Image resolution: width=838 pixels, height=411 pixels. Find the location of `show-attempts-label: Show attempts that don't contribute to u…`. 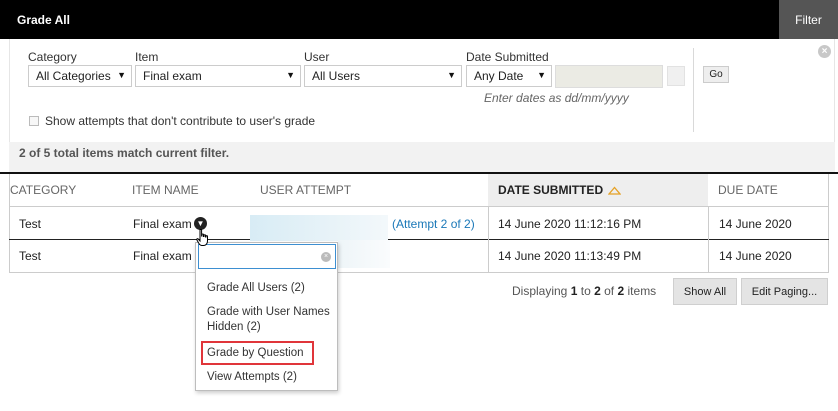

show-attempts-label: Show attempts that don't contribute to u… is located at coordinates (180, 121).